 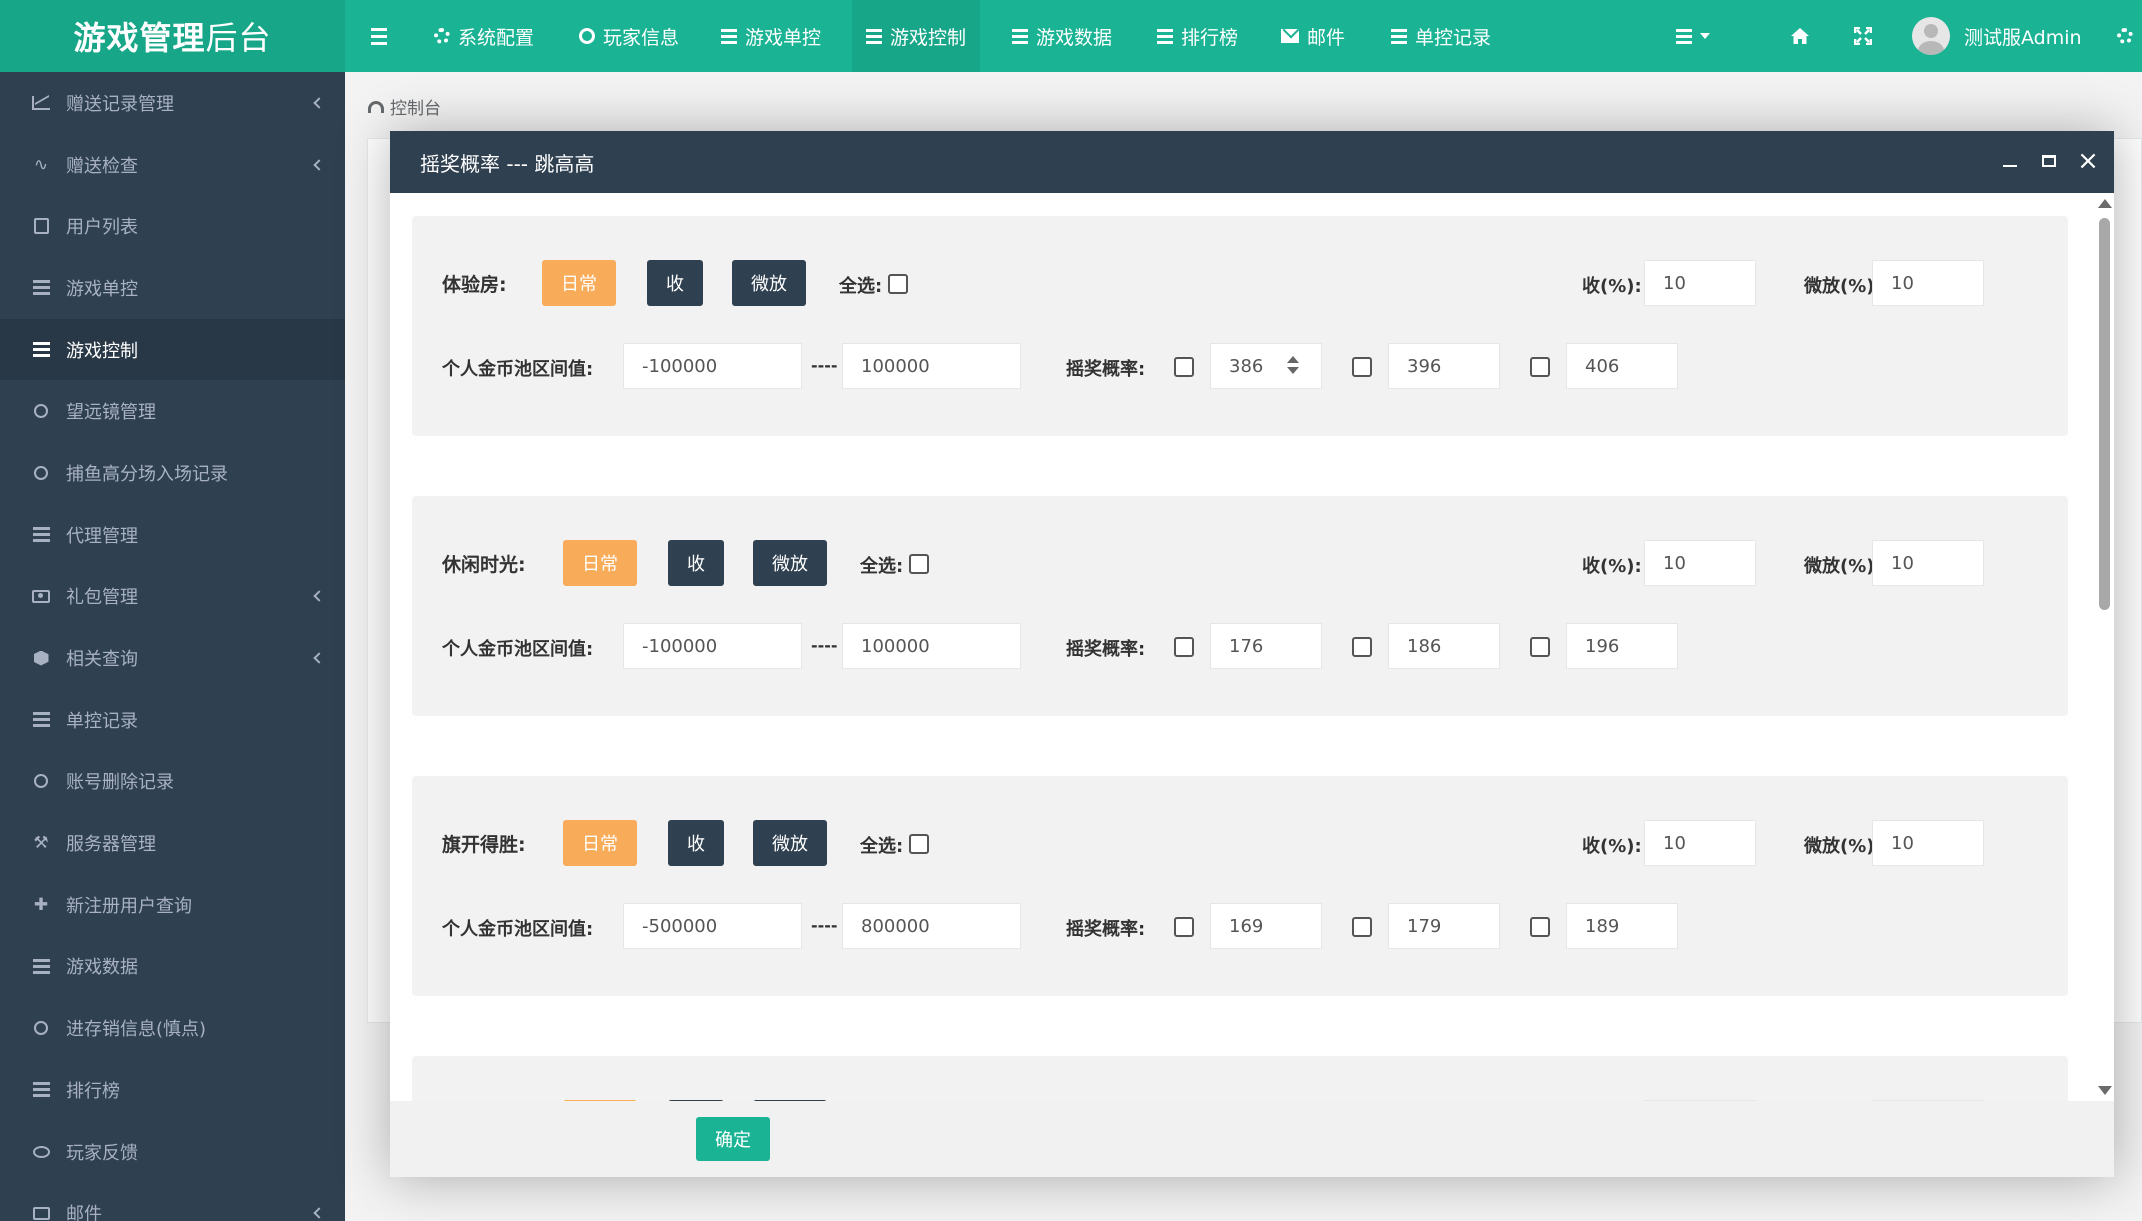 I want to click on sidebar-item-label: 单控记录, so click(x=102, y=721).